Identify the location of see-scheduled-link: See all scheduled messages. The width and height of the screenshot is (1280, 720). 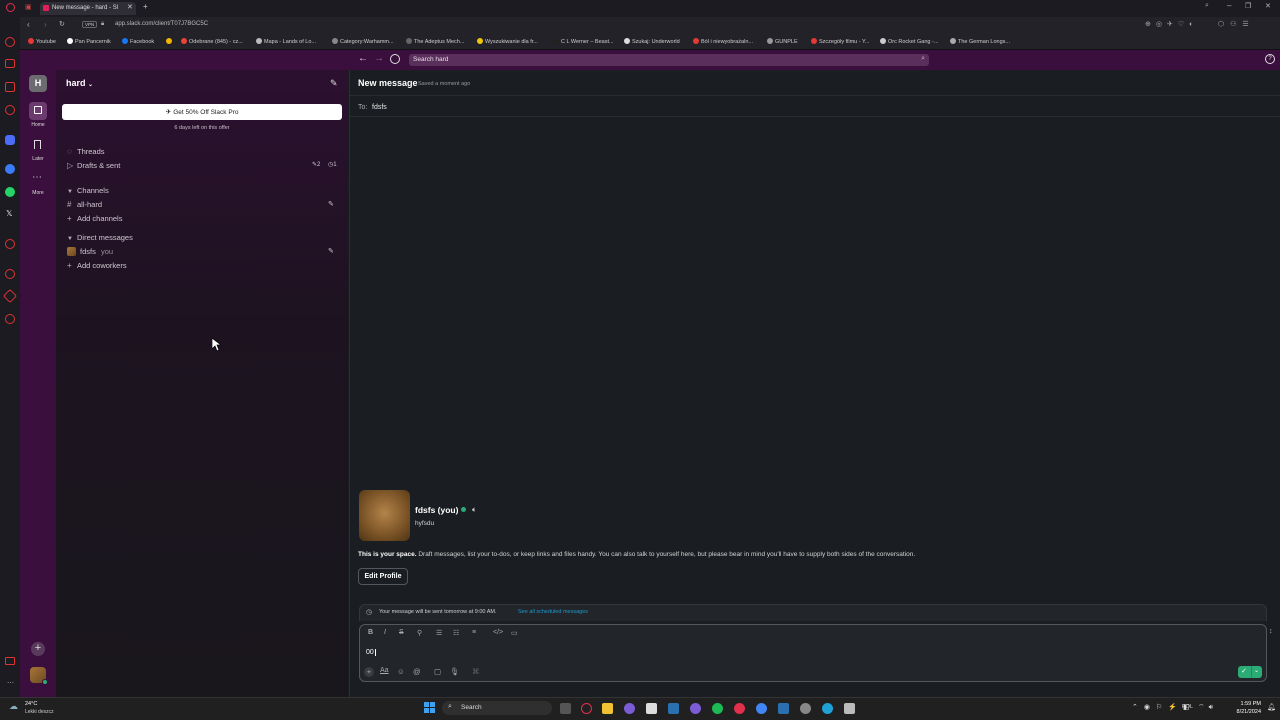
(553, 612).